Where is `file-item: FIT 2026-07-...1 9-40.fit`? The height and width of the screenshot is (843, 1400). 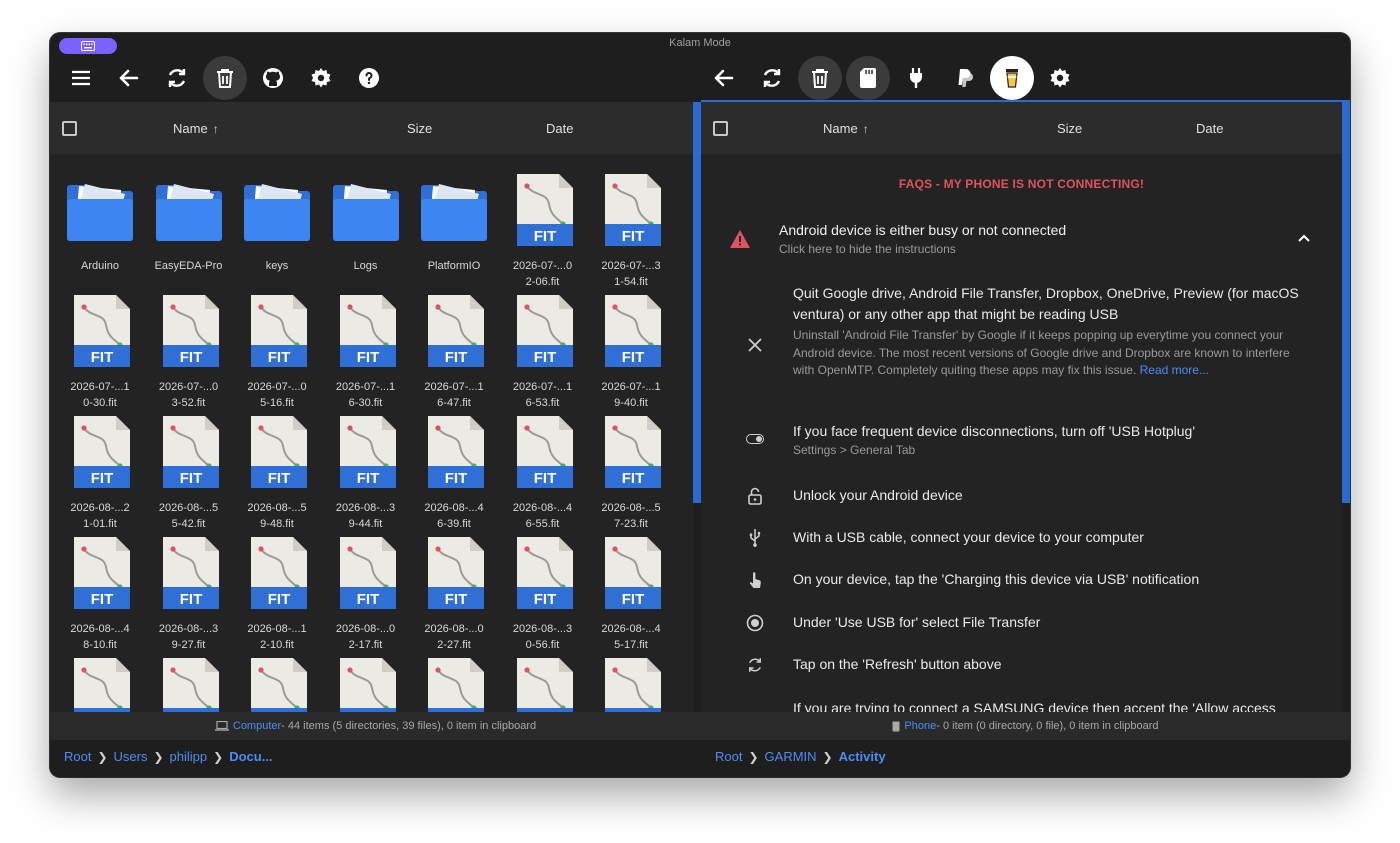 file-item: FIT 2026-07-...1 9-40.fit is located at coordinates (631, 354).